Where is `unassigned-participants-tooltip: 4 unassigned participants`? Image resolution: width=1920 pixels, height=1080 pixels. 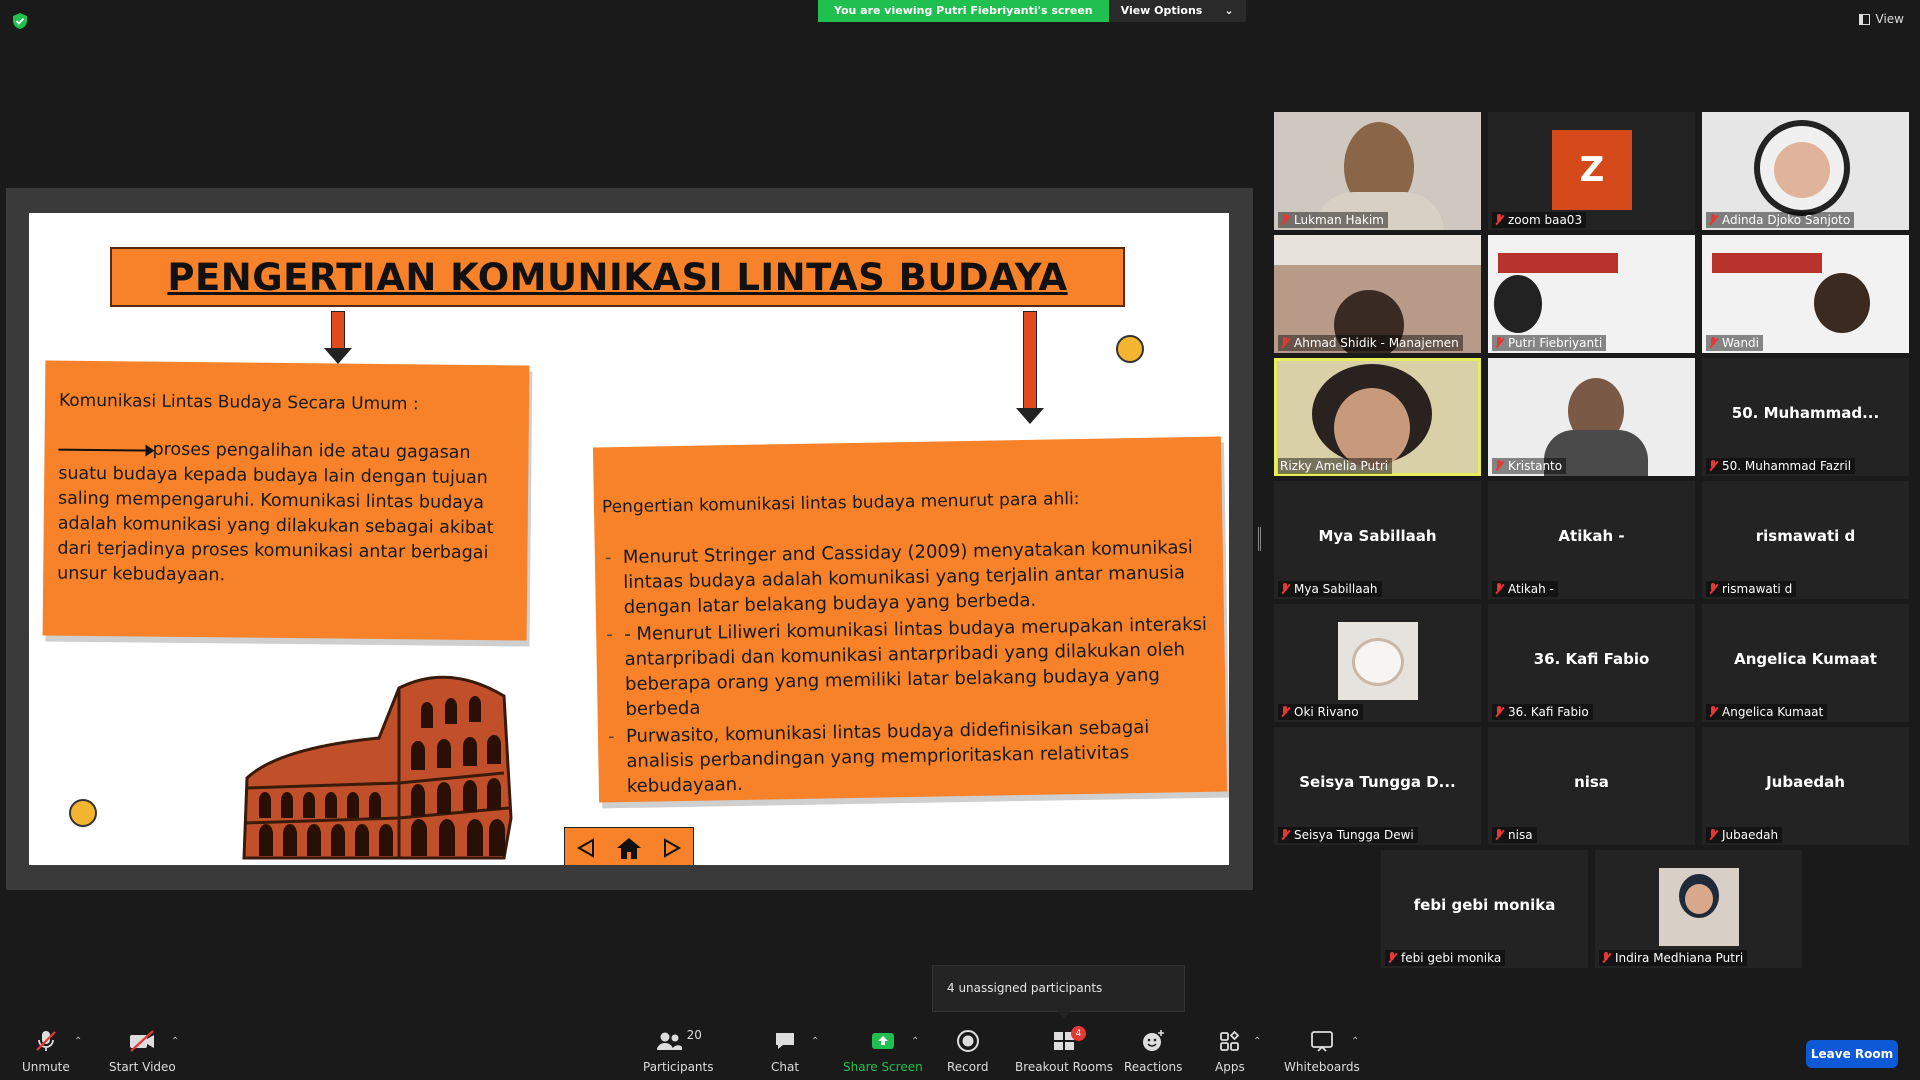
unassigned-participants-tooltip: 4 unassigned participants is located at coordinates (1058, 991).